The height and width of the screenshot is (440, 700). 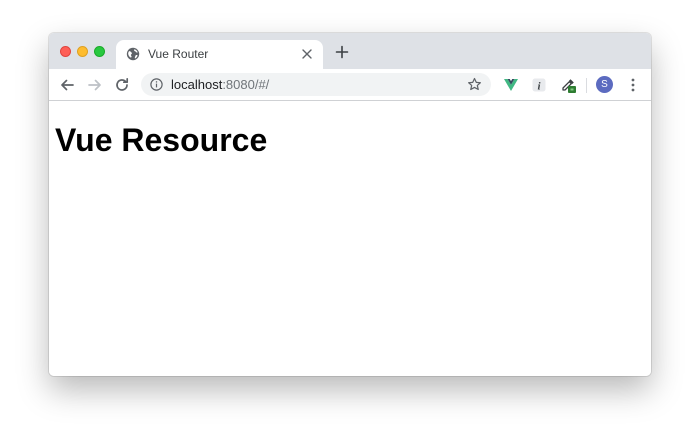 I want to click on vue-devtools-icon, so click(x=511, y=85).